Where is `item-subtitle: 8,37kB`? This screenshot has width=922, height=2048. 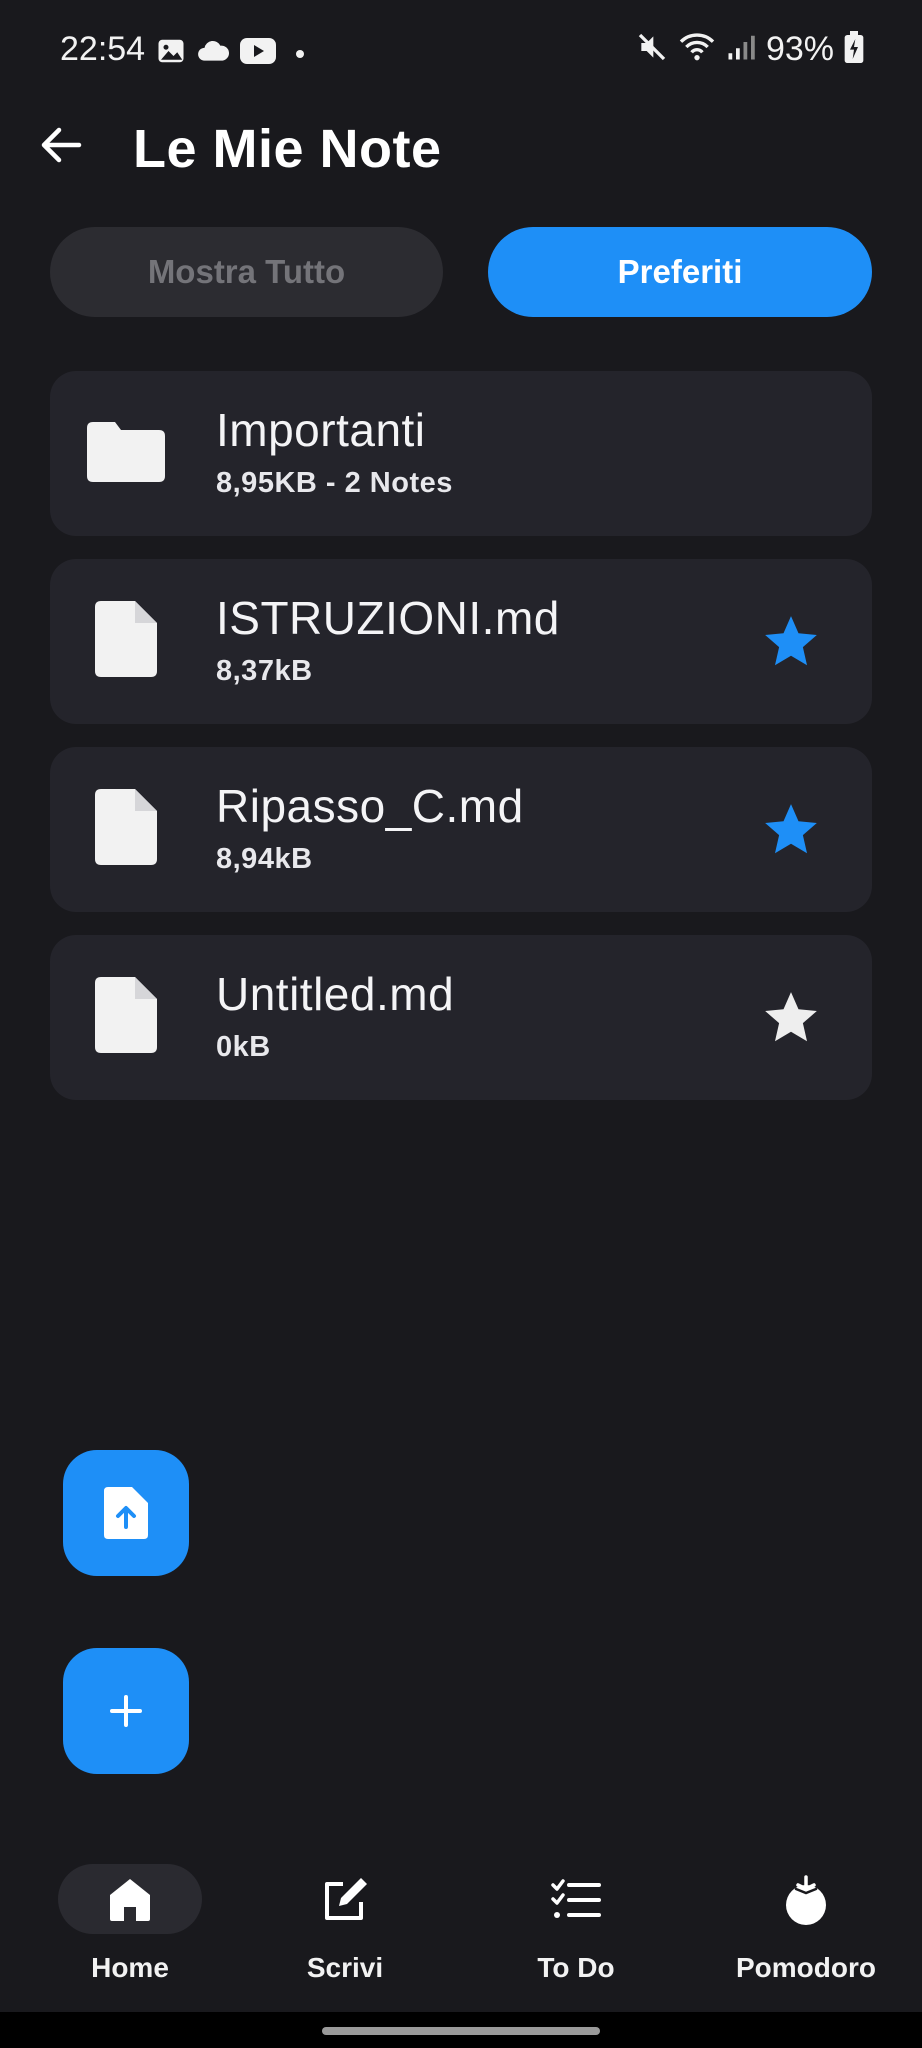 item-subtitle: 8,37kB is located at coordinates (264, 671).